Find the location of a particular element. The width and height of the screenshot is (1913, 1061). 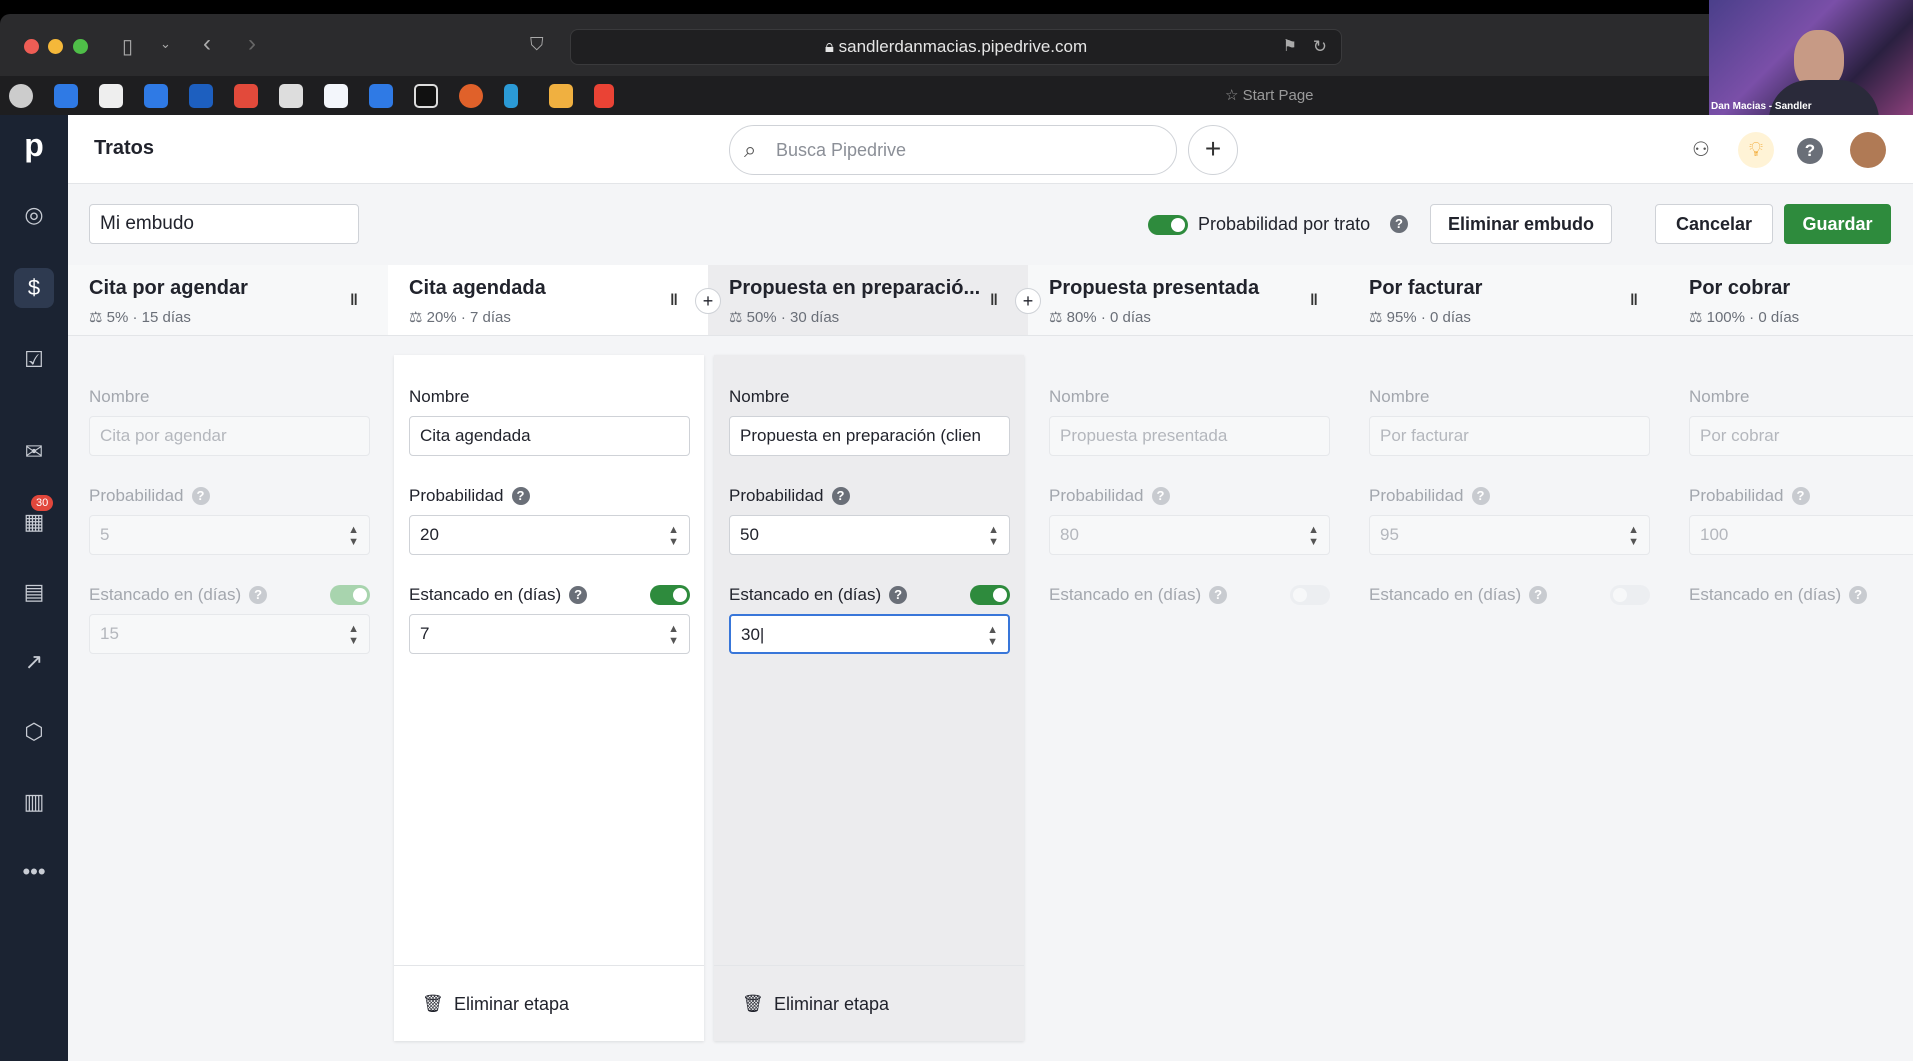

sidebar-toggle-icon: ▯ is located at coordinates (127, 46).